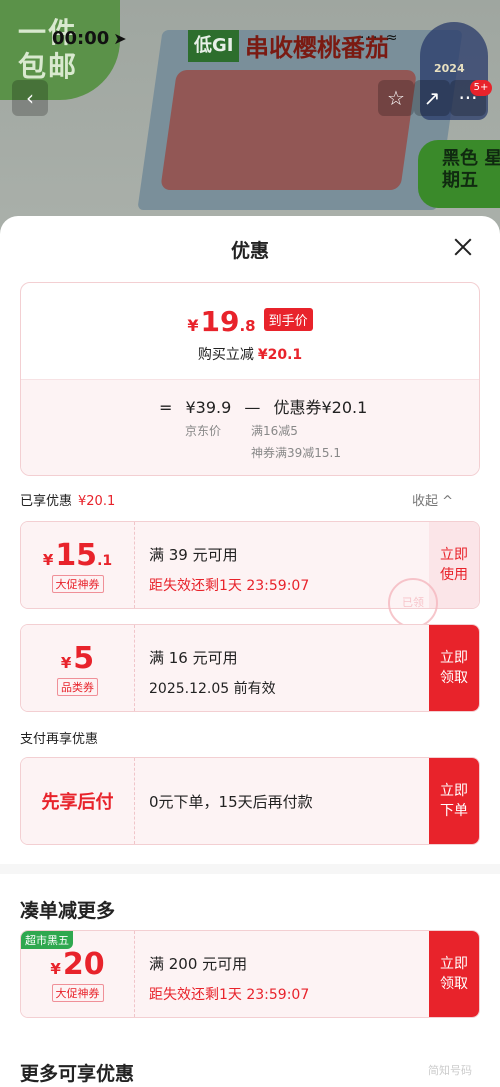 The width and height of the screenshot is (500, 1087). I want to click on coupon-condition: 满 39 元可用, so click(193, 555).